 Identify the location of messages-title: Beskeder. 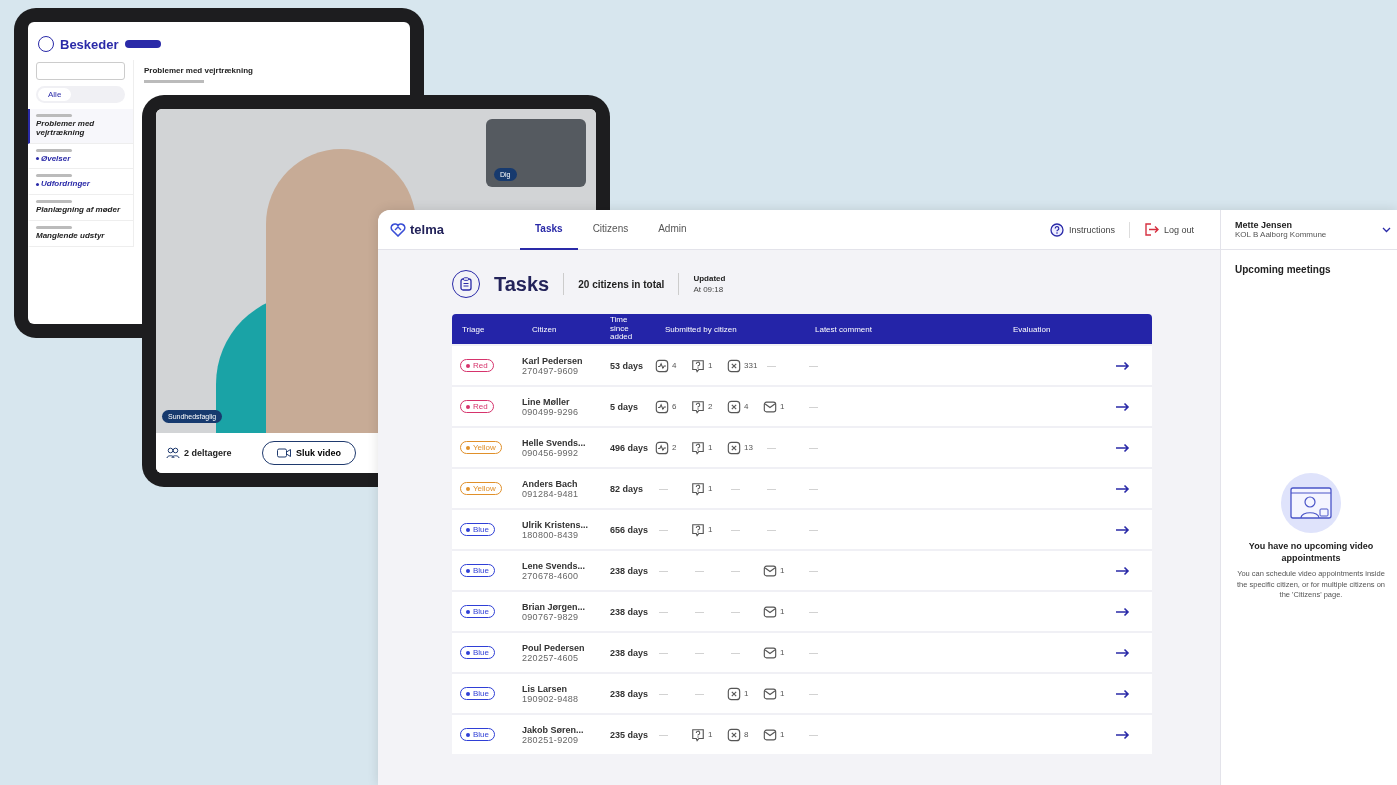
(89, 44).